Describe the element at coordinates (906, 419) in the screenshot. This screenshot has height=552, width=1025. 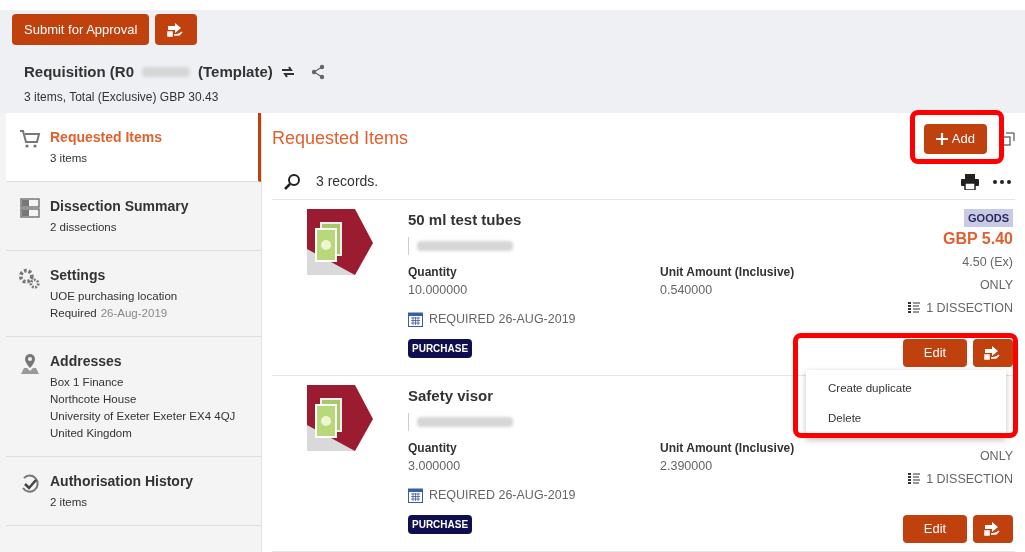
I see `menu-item: Delete` at that location.